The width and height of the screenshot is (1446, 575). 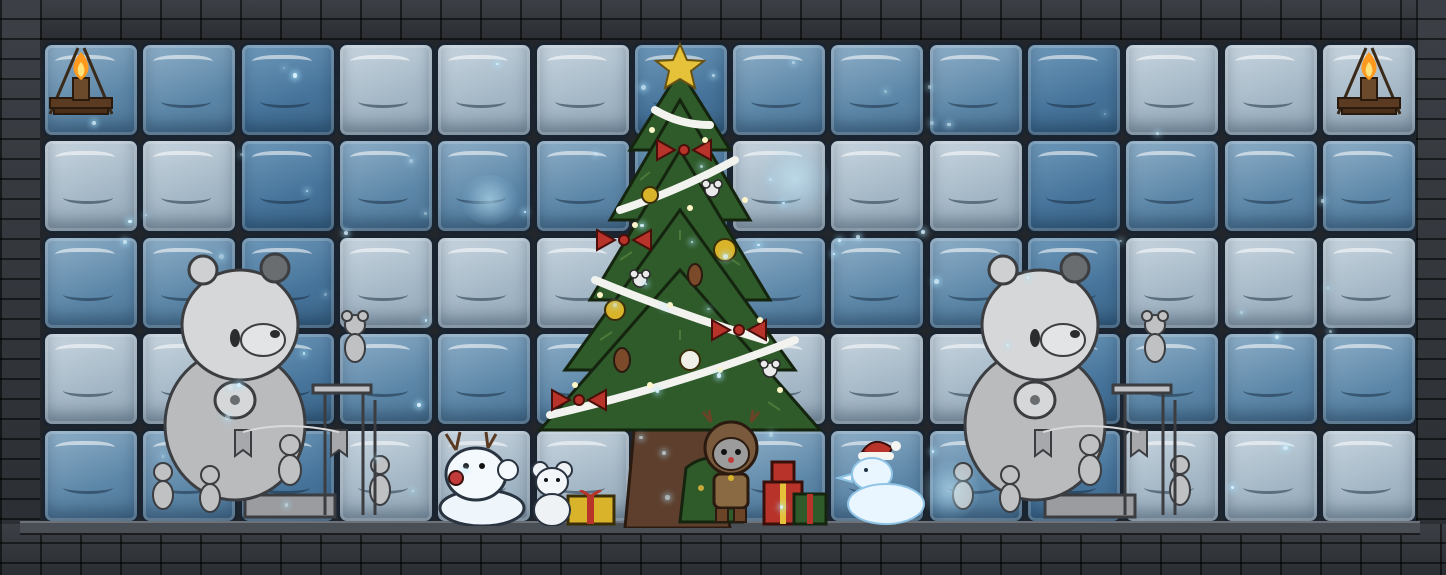 I want to click on gift-box-right, so click(x=794, y=493).